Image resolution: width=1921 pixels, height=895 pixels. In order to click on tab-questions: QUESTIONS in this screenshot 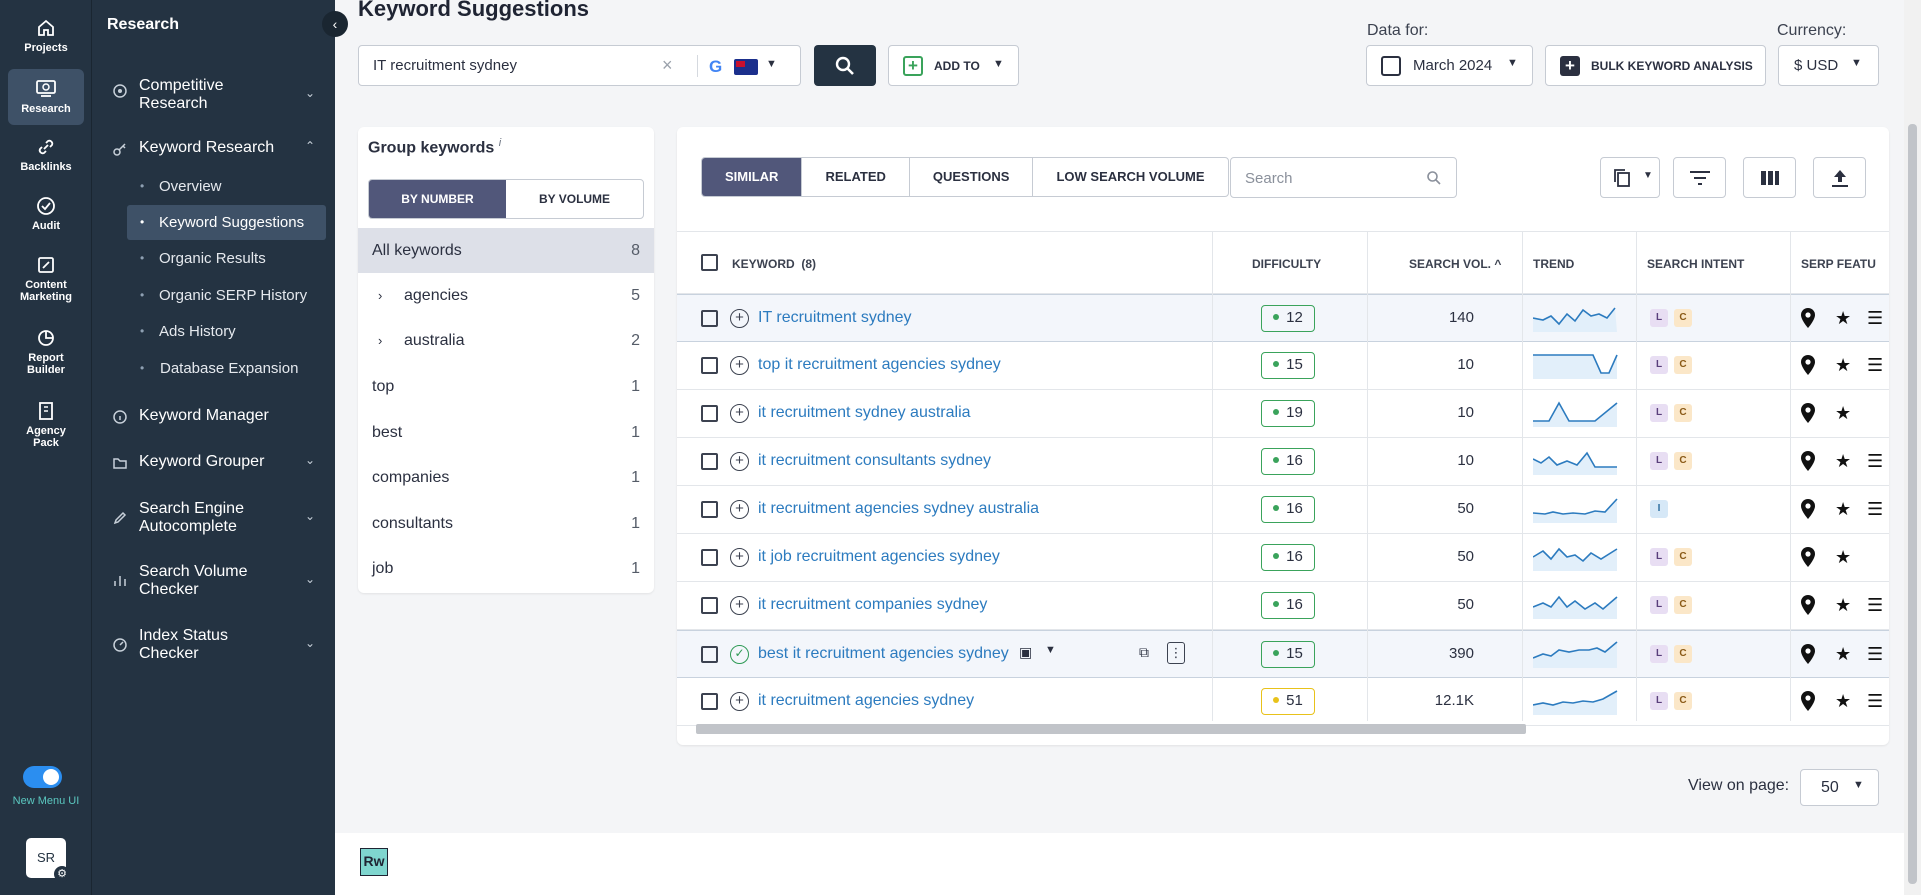, I will do `click(972, 177)`.